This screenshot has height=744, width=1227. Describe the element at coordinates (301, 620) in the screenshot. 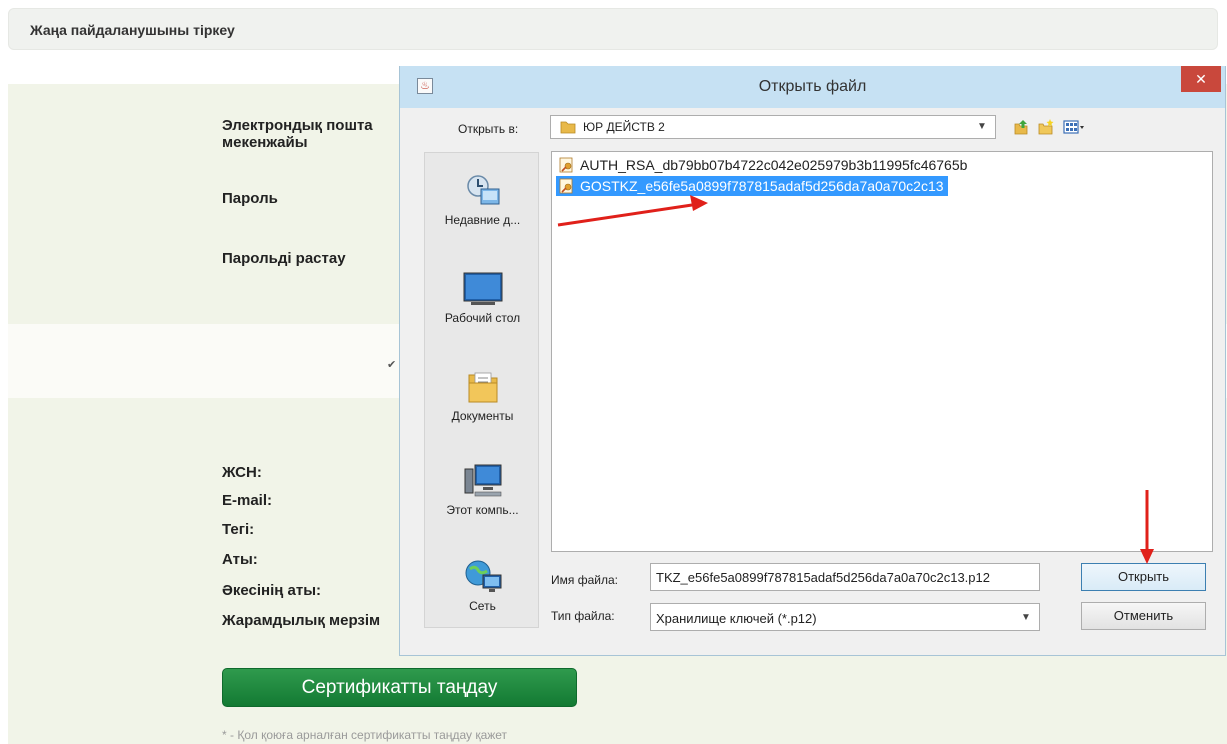

I see `validity-label: Жарамдылық мерзім` at that location.